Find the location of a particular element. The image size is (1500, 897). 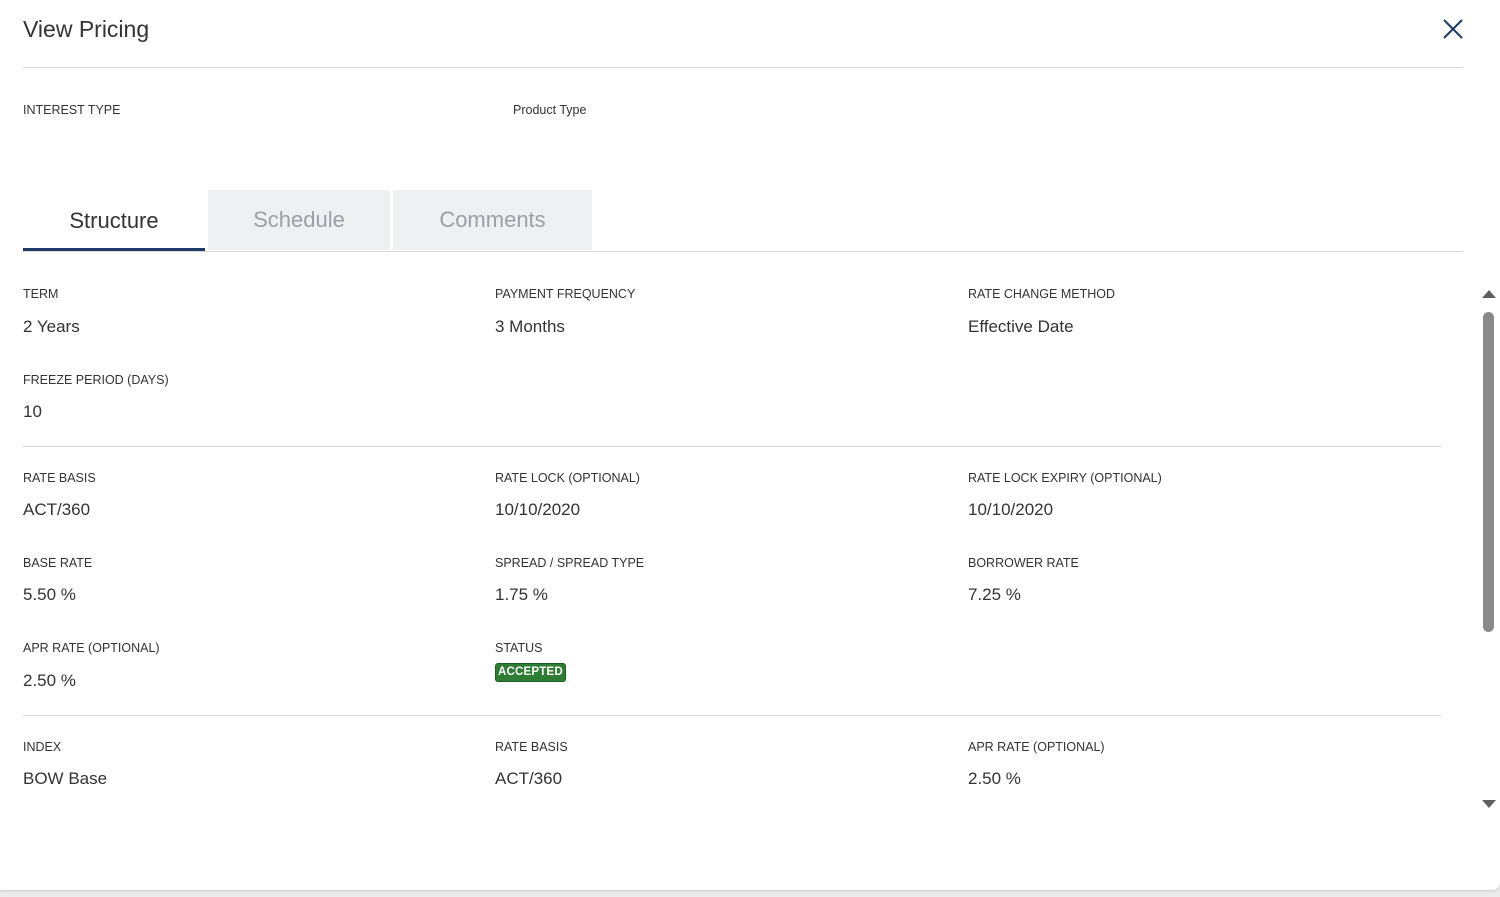

rate-basis-value: ACT/360 is located at coordinates (57, 509).